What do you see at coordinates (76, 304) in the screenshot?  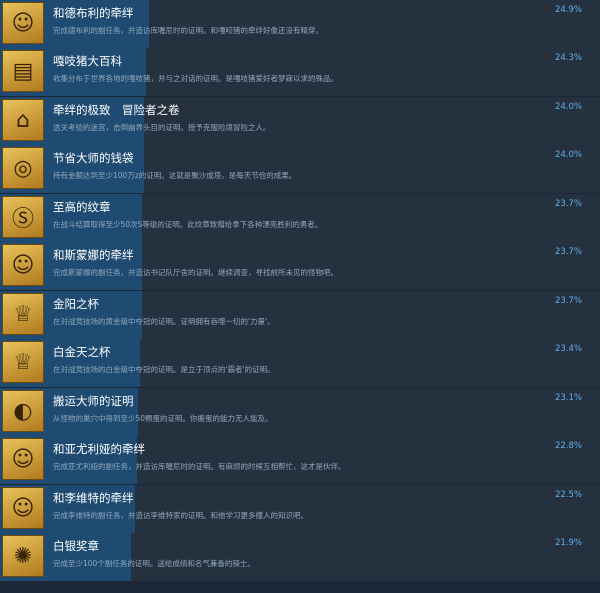 I see `achievement-title: 金阳之杯` at bounding box center [76, 304].